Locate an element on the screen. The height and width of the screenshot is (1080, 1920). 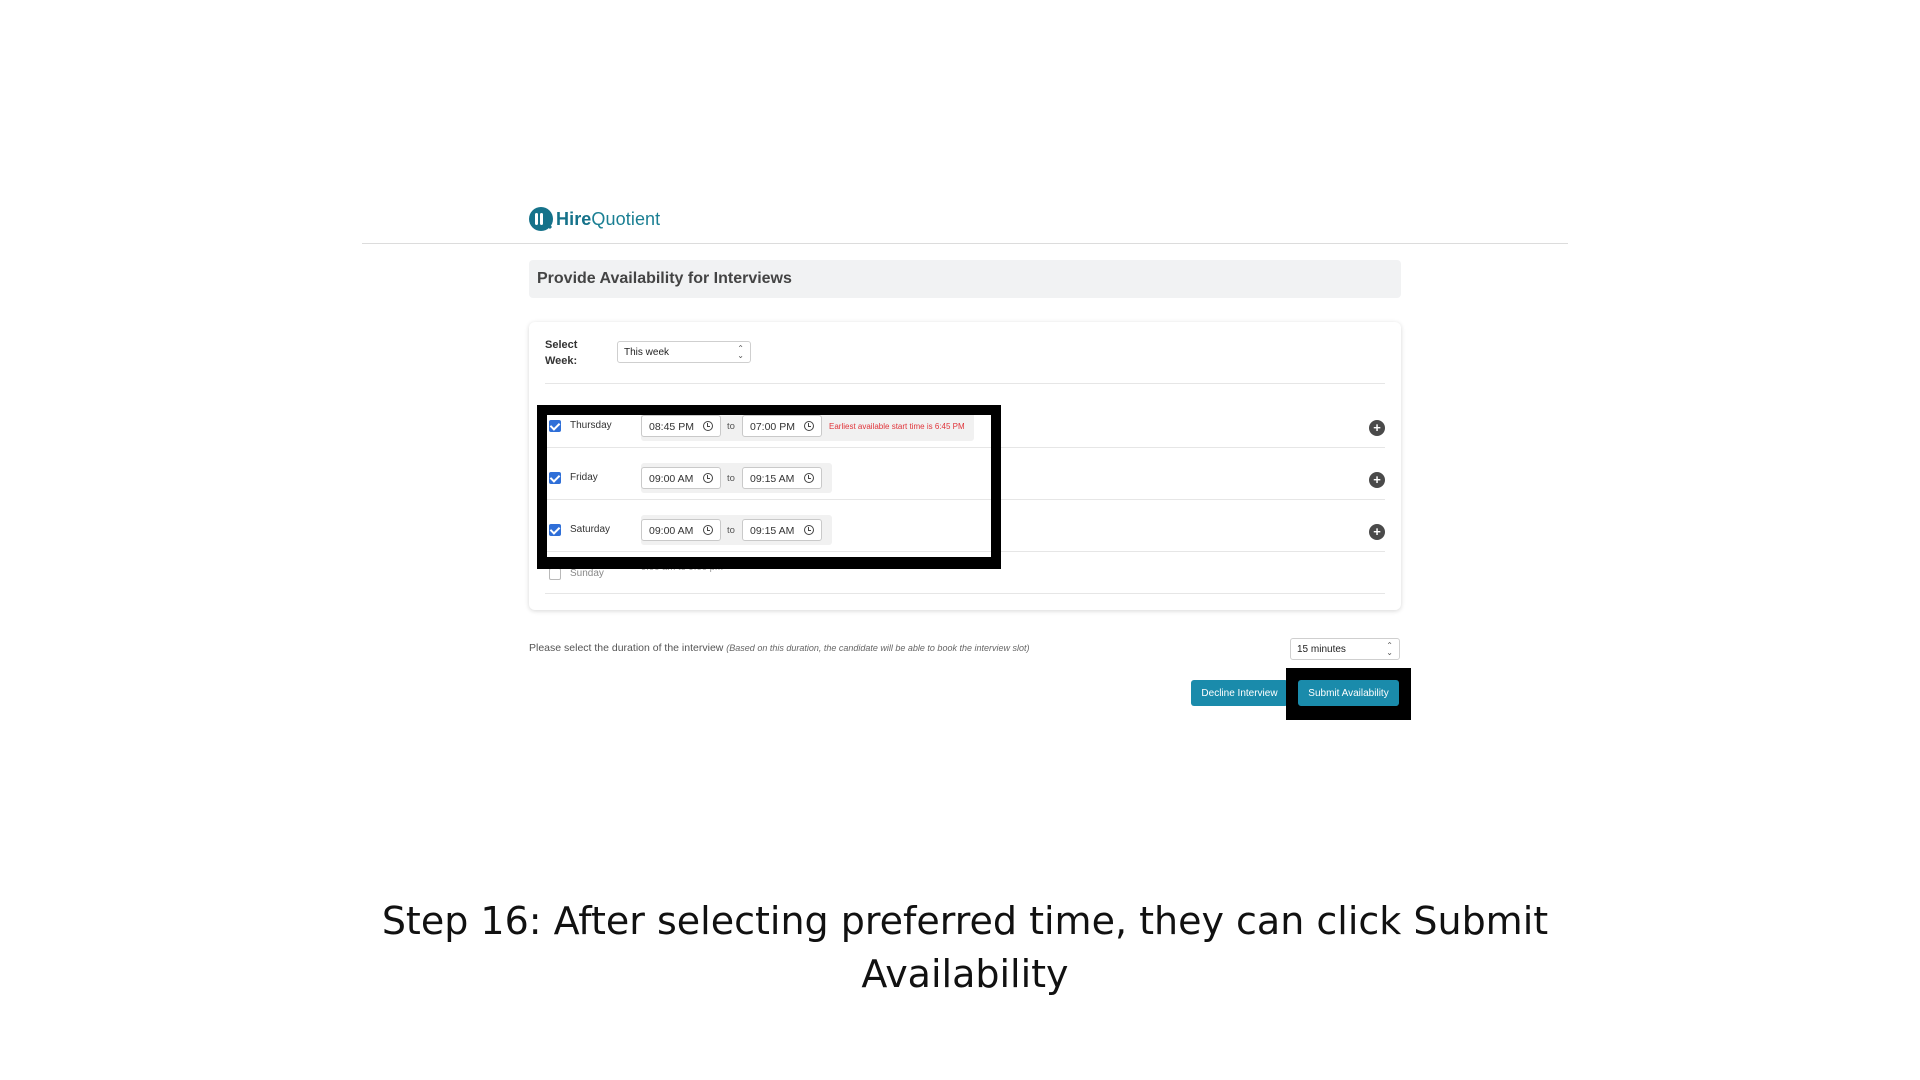
select-week-label: Select Week: is located at coordinates (561, 353).